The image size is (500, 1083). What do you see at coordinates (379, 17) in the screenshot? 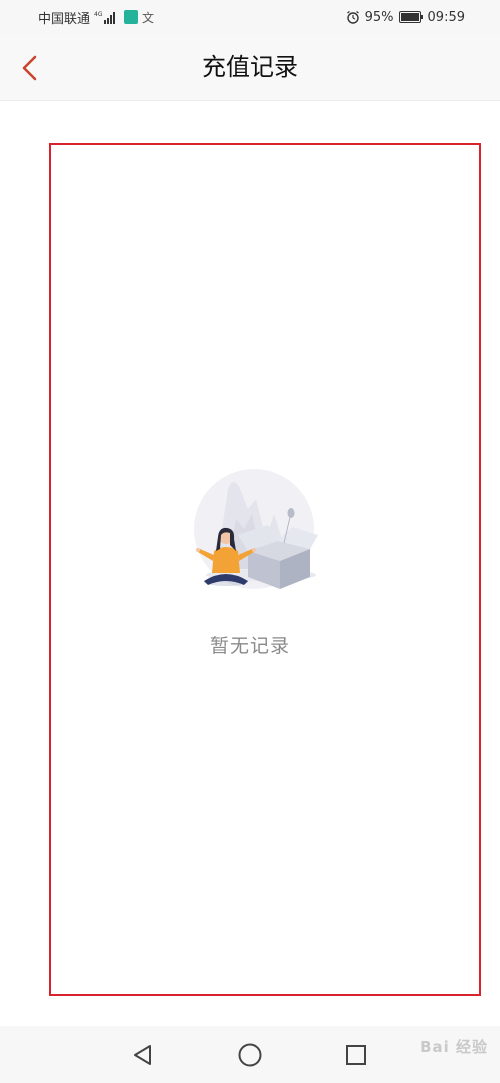
I see `battery-percent: 95%` at bounding box center [379, 17].